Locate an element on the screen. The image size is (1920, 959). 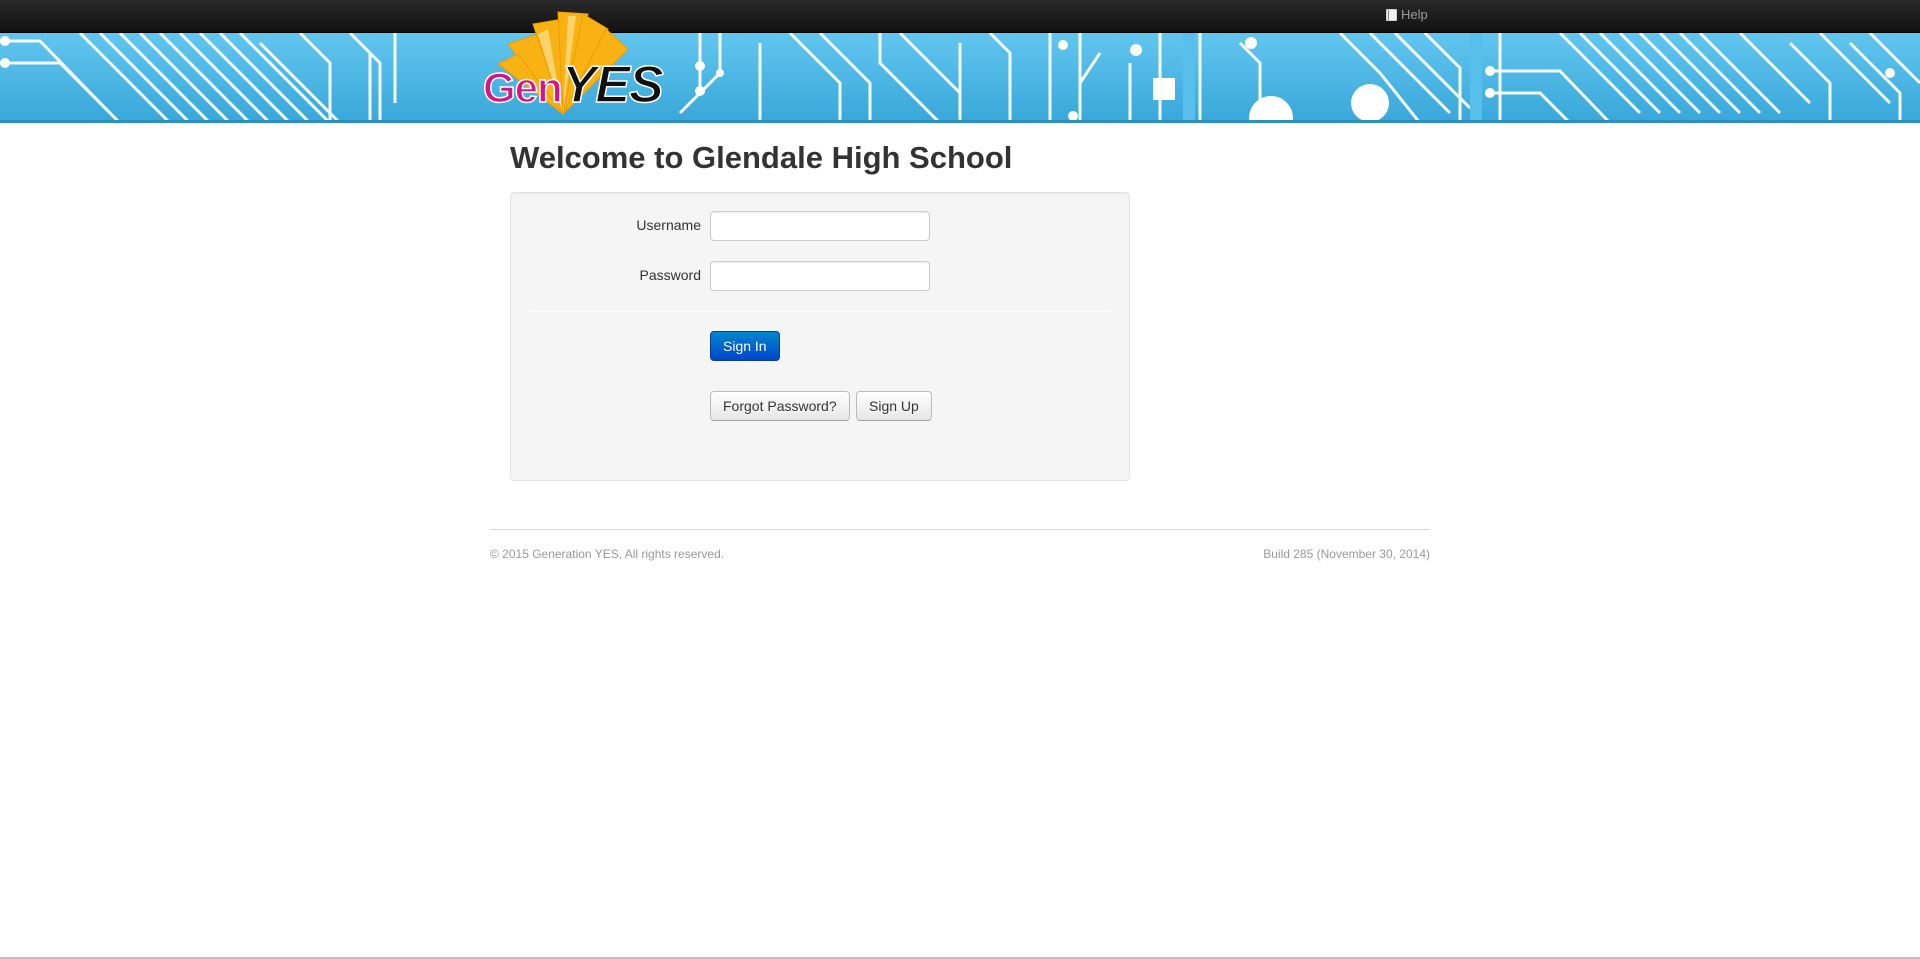
top-navbar: Help is located at coordinates (960, 16).